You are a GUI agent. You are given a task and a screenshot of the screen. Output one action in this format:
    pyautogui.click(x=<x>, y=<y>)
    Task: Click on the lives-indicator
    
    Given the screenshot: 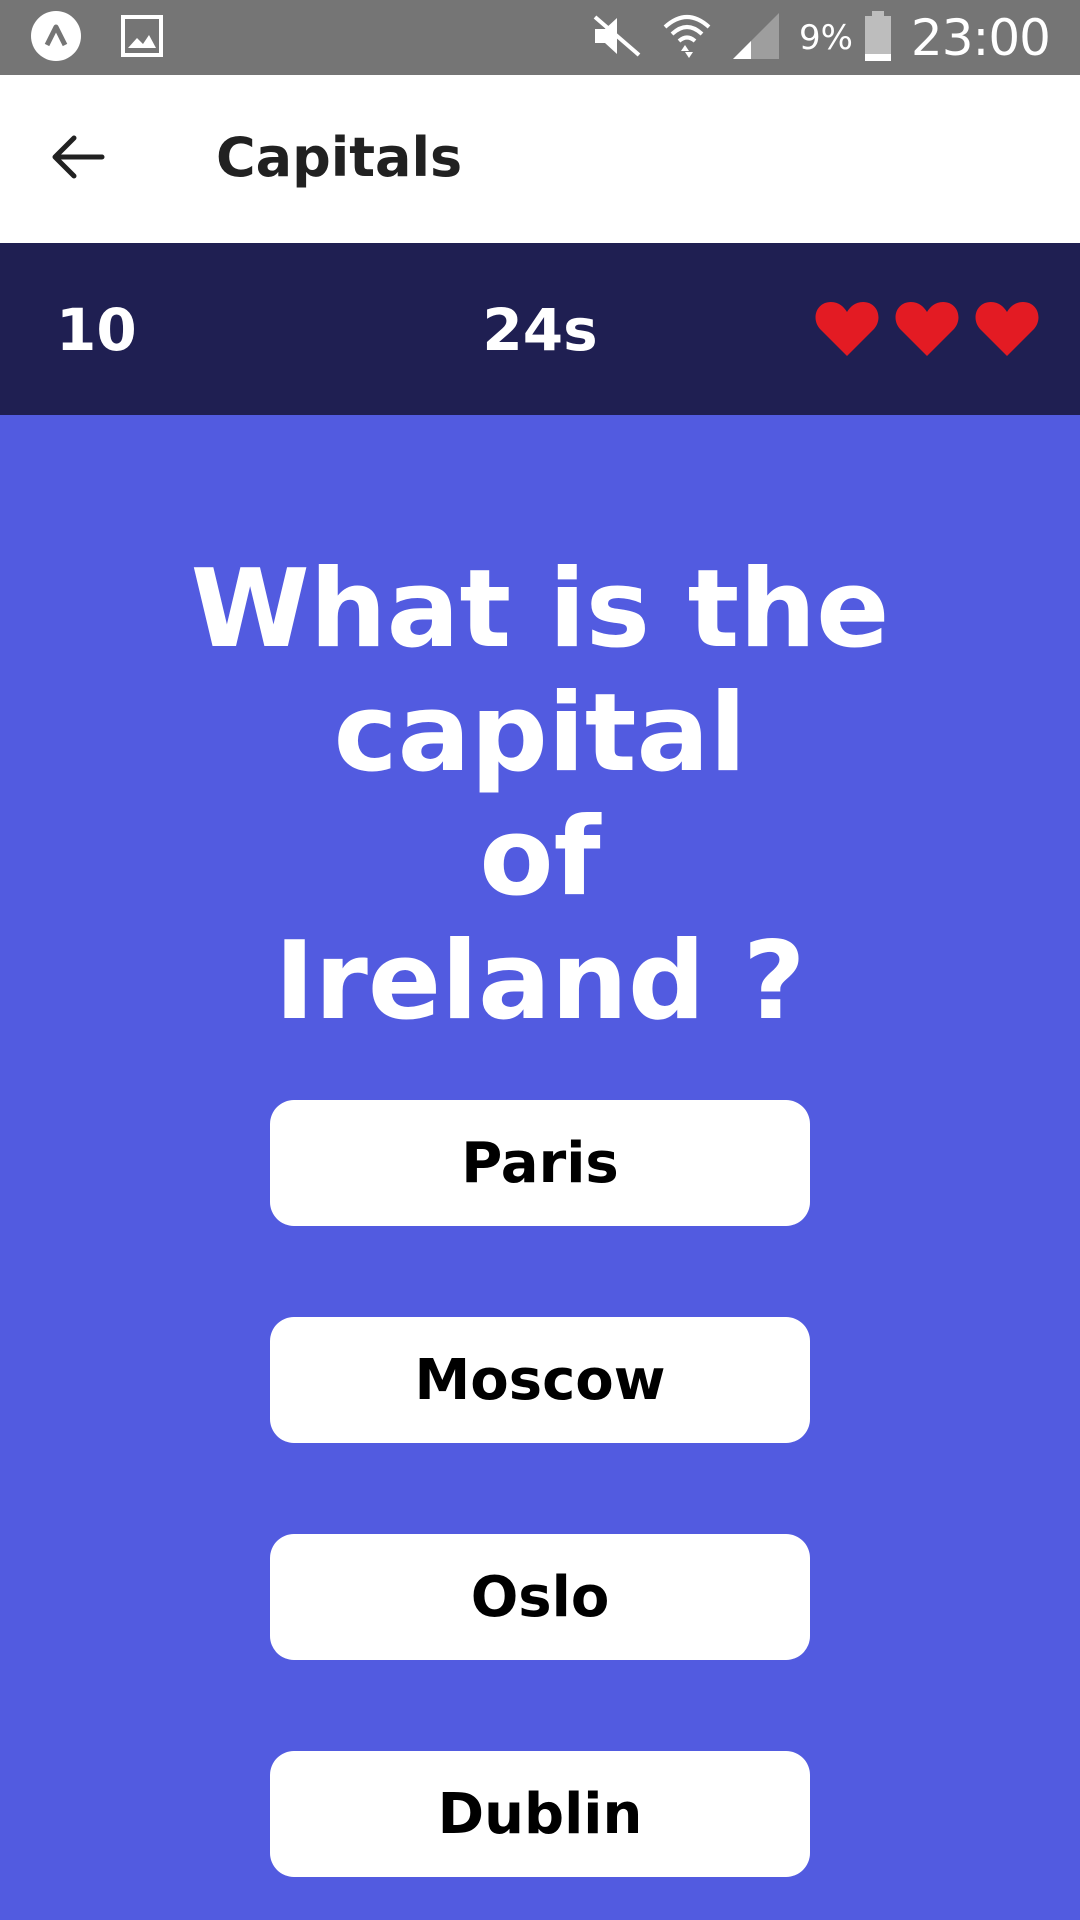 What is the action you would take?
    pyautogui.click(x=927, y=328)
    